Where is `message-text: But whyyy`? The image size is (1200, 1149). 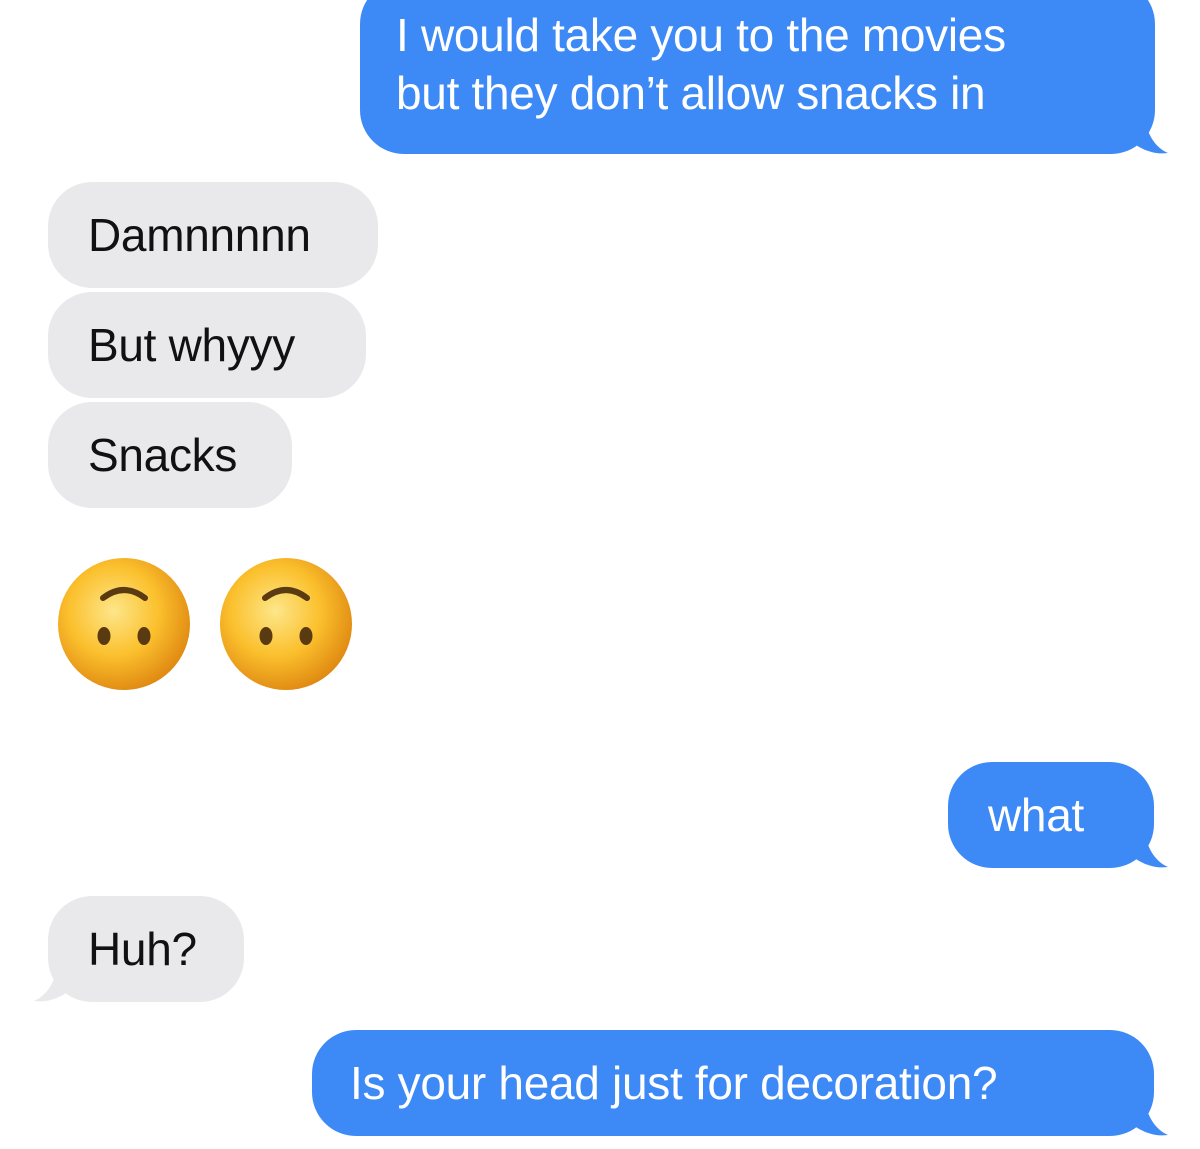 message-text: But whyyy is located at coordinates (191, 345).